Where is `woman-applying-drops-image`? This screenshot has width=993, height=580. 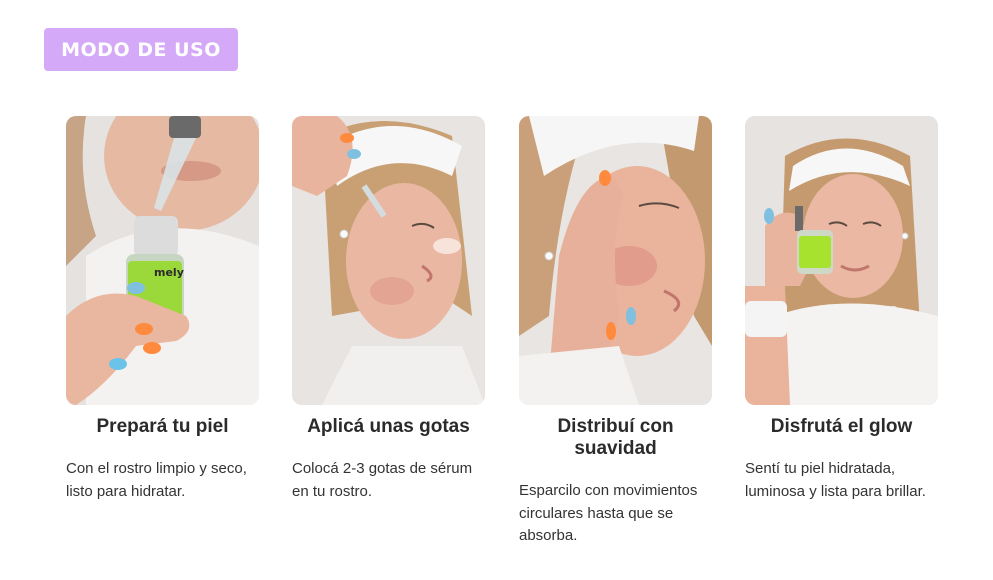 woman-applying-drops-image is located at coordinates (388, 260).